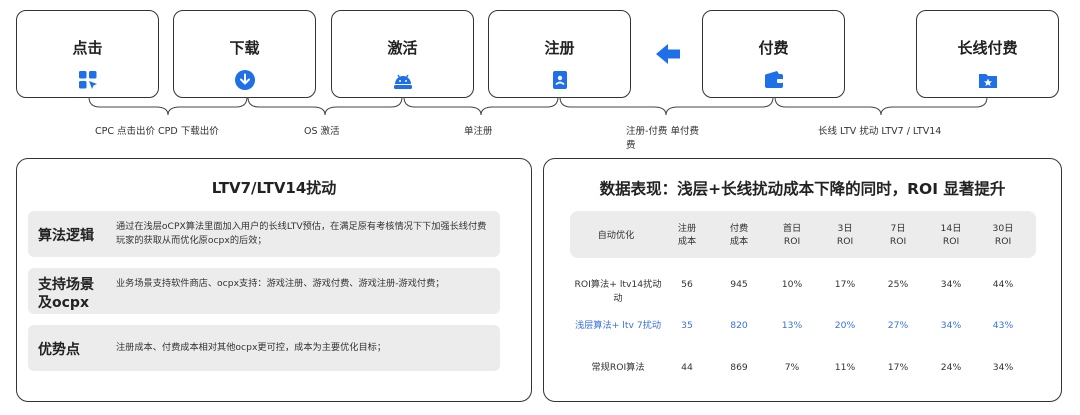 The image size is (1080, 415). Describe the element at coordinates (559, 48) in the screenshot. I see `stage-label: 注册` at that location.